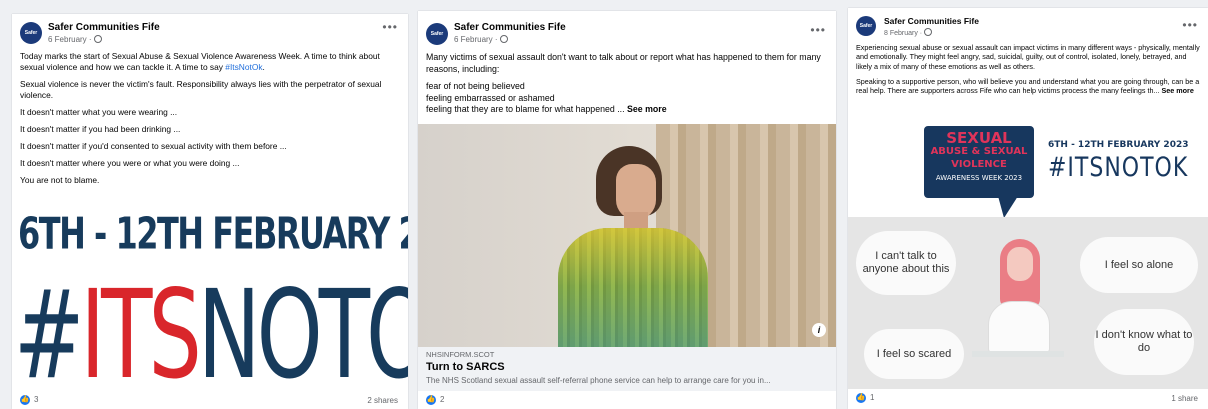  What do you see at coordinates (490, 97) in the screenshot?
I see `list-item: feeling embarrassed or ashamed` at bounding box center [490, 97].